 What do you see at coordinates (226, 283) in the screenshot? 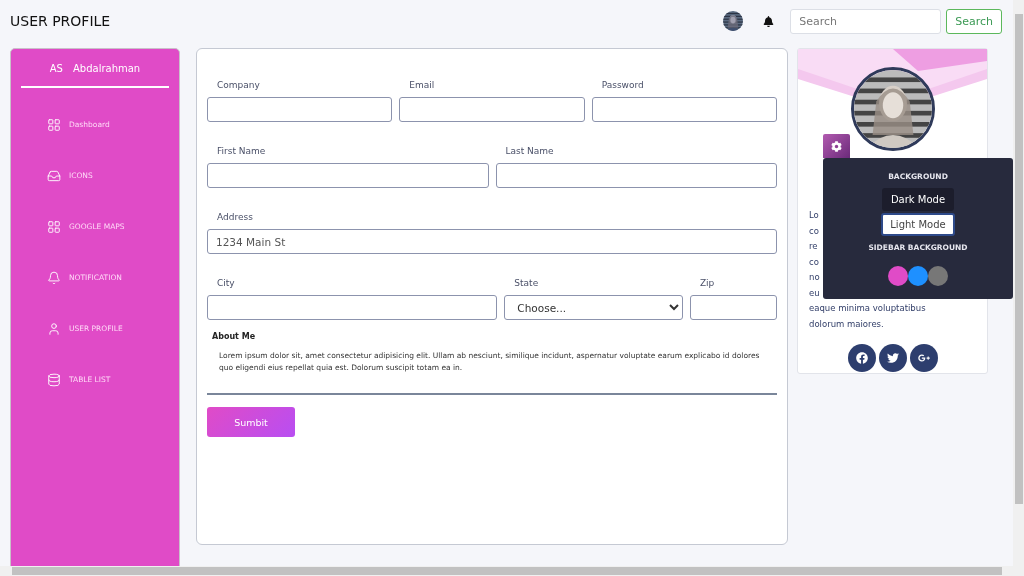
I see `field-label: City` at bounding box center [226, 283].